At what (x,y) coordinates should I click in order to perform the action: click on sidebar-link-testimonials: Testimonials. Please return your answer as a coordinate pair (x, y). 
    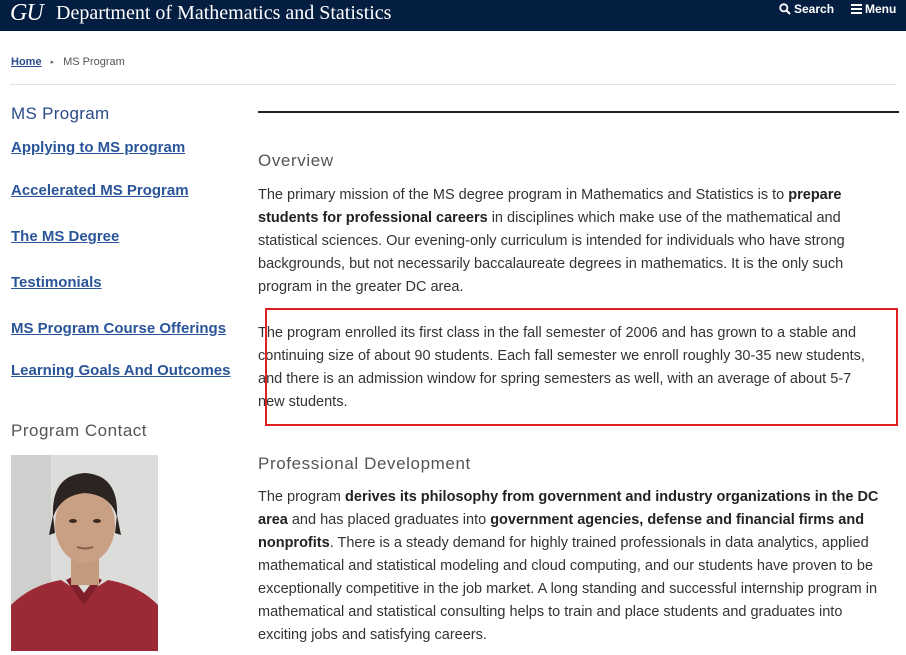
    Looking at the image, I should click on (56, 282).